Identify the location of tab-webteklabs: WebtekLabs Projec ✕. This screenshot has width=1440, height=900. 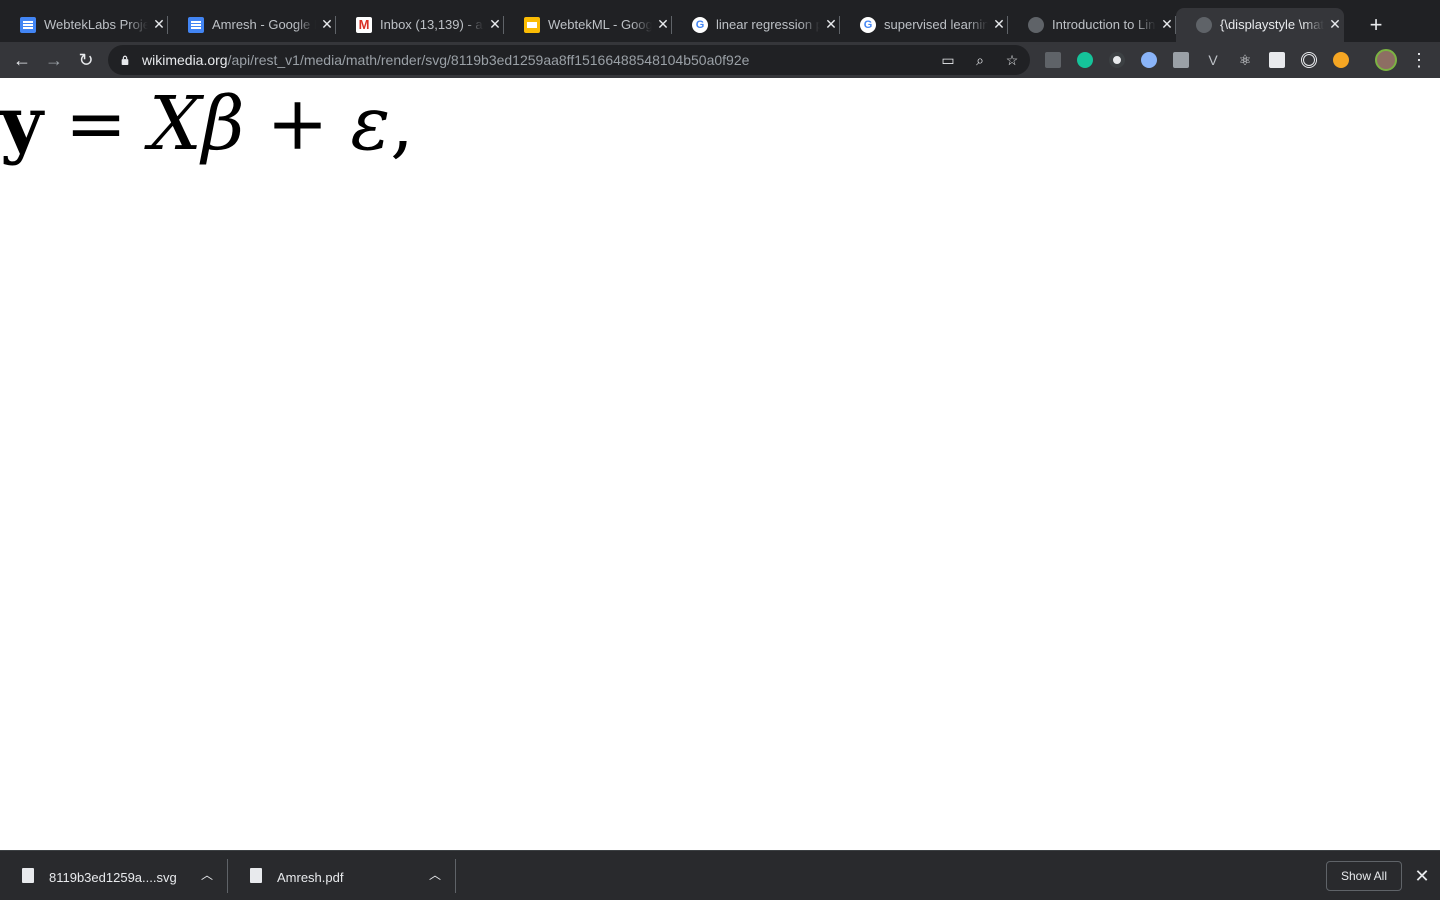
(84, 25).